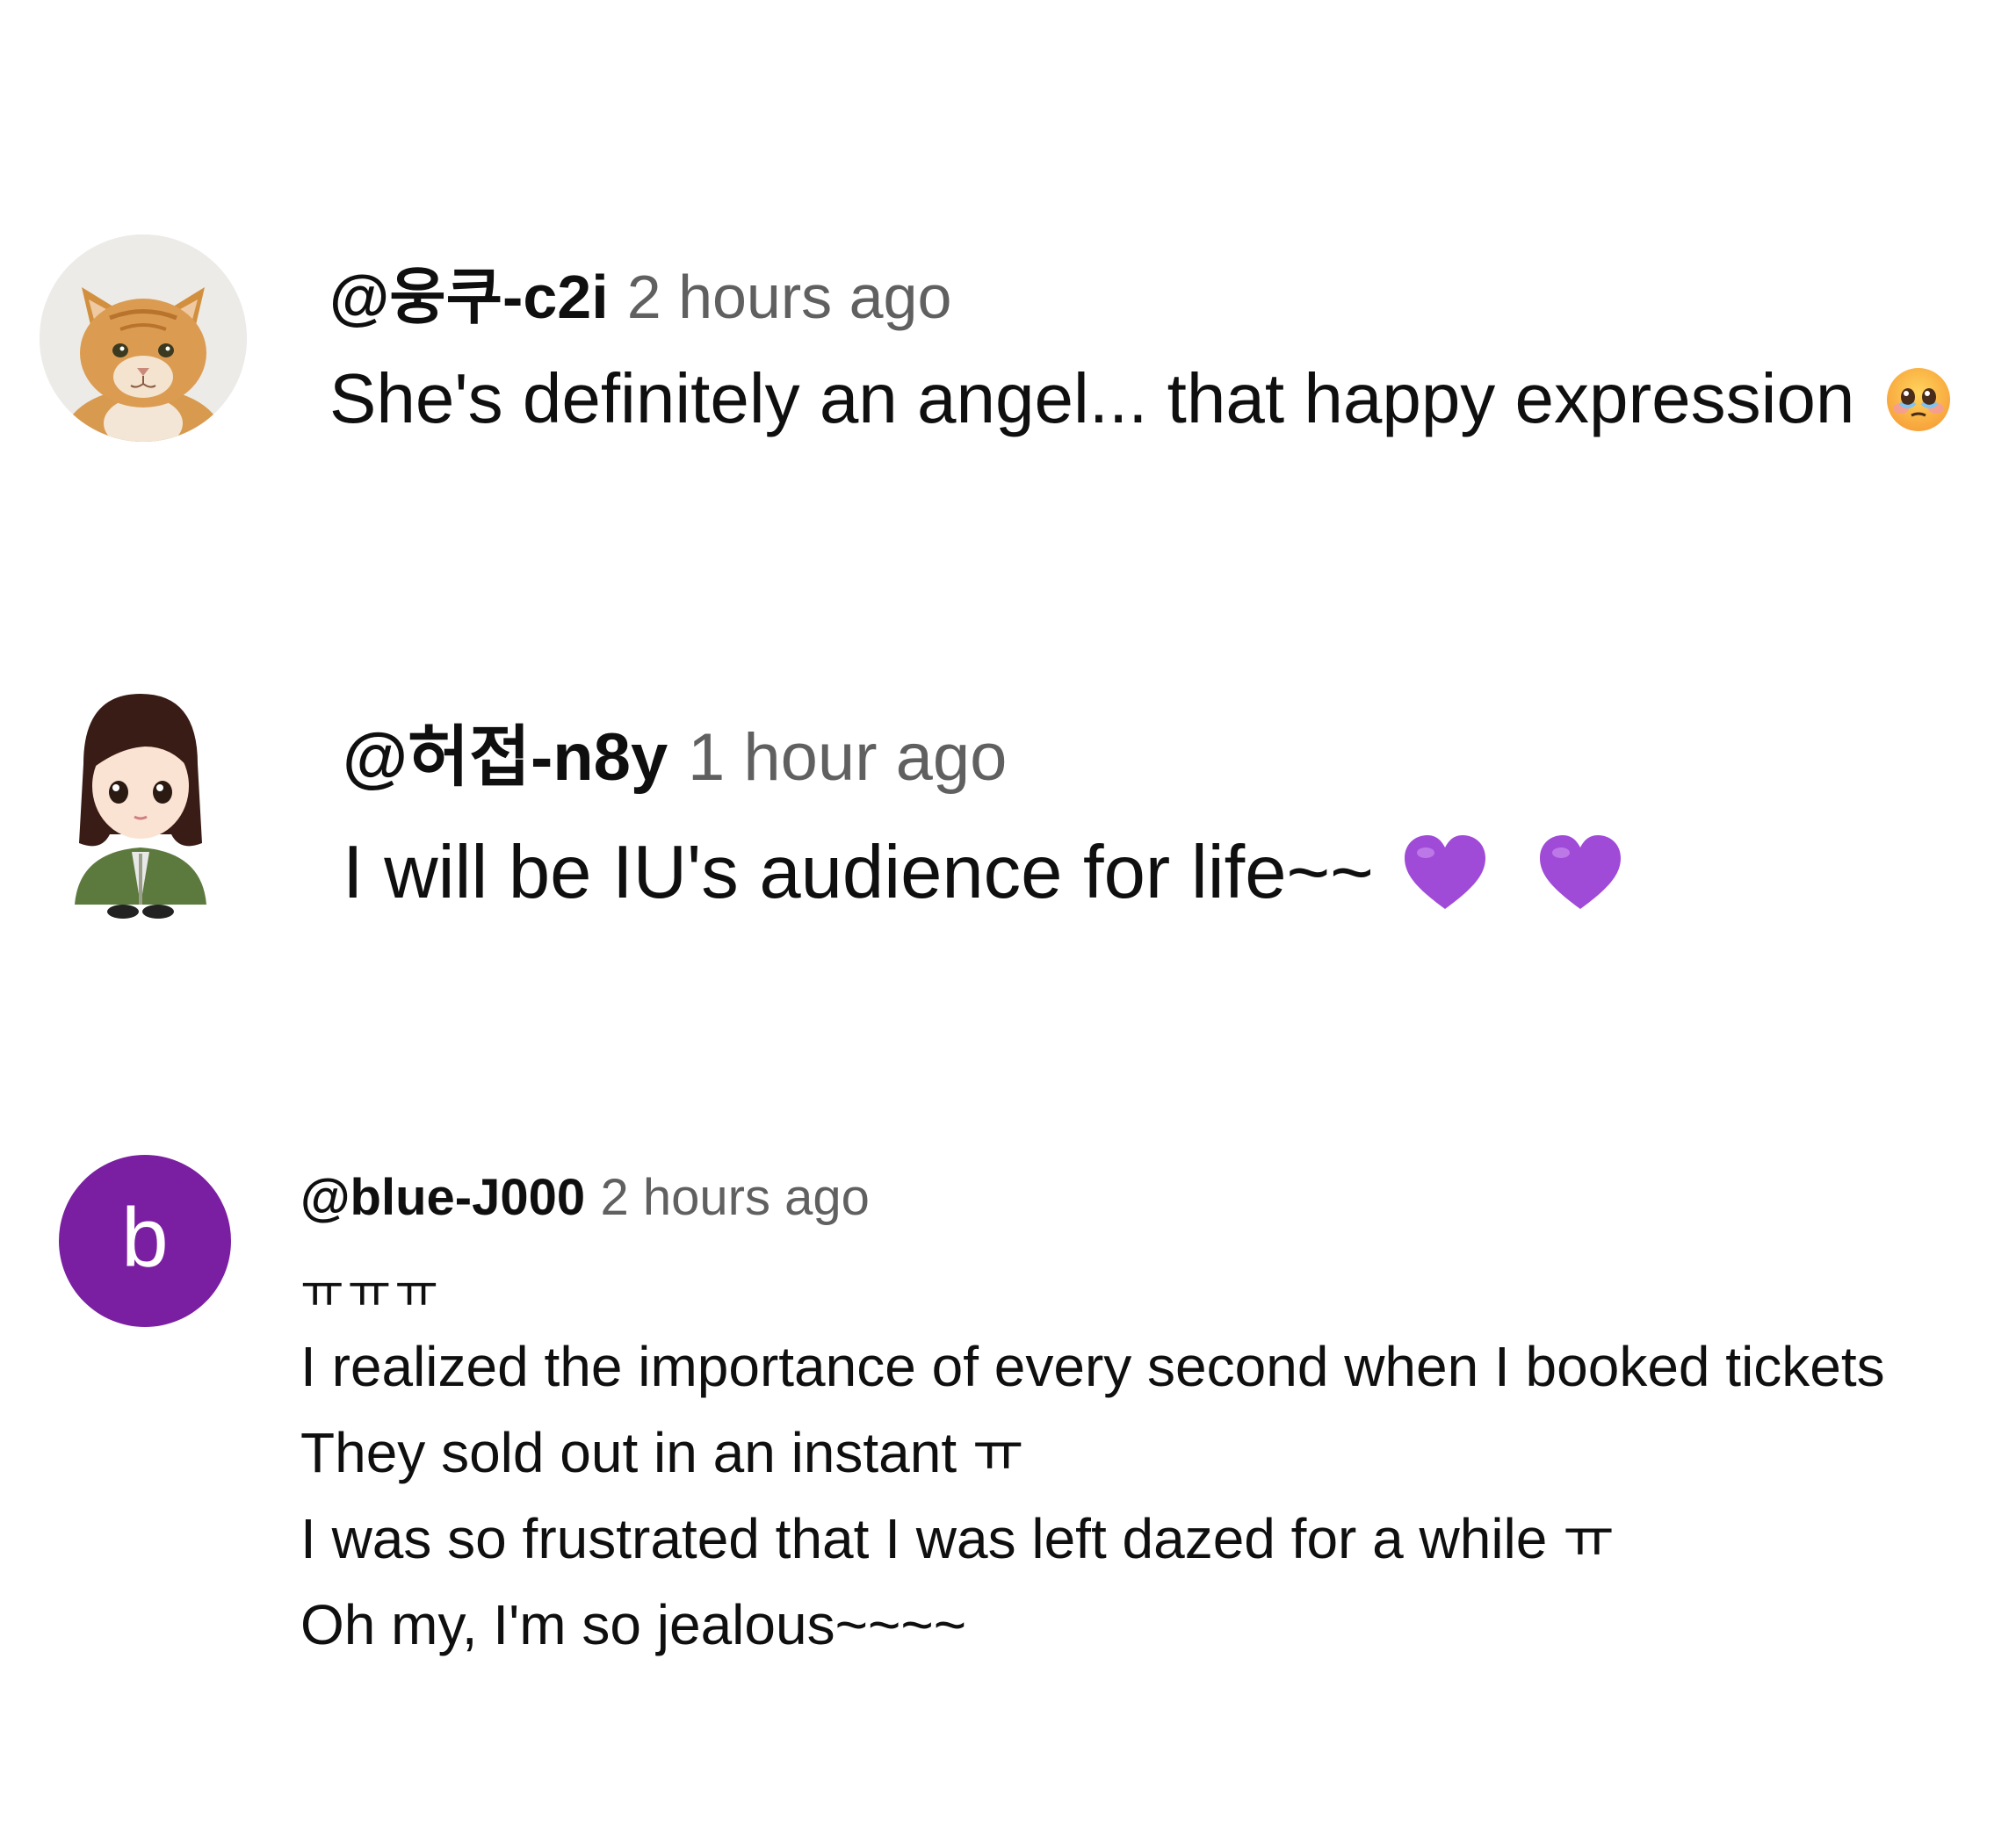  Describe the element at coordinates (633, 1624) in the screenshot. I see `comment-line: Oh my, I'm so jealous~~~~` at that location.